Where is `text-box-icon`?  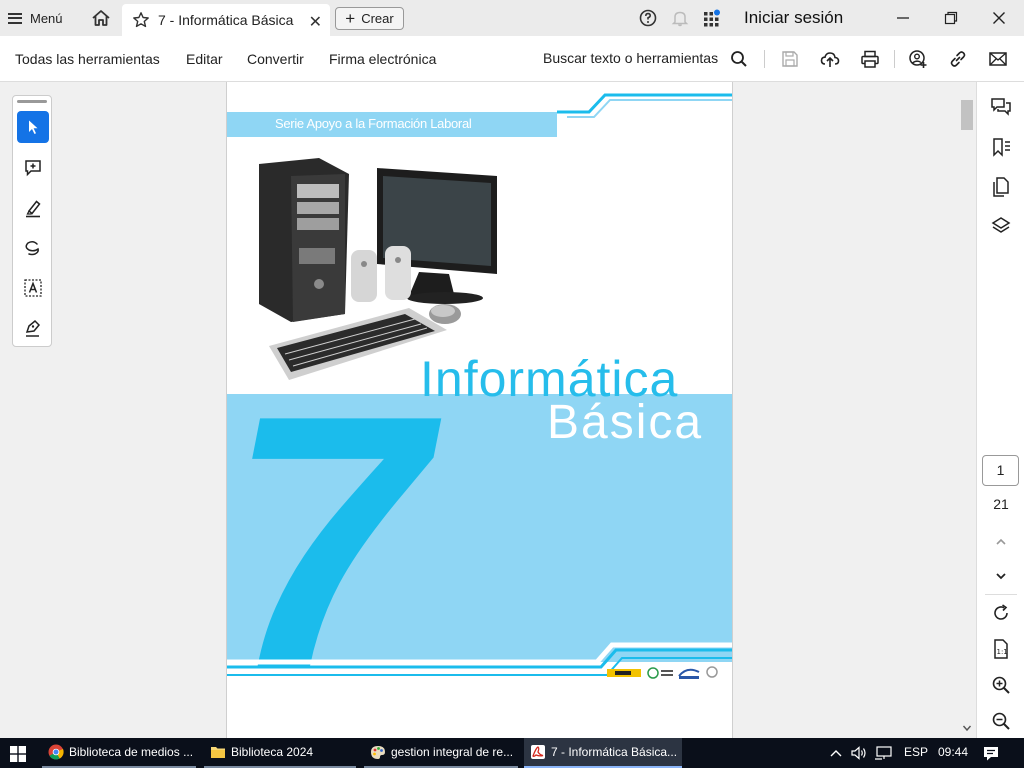
text-box-icon is located at coordinates (33, 288).